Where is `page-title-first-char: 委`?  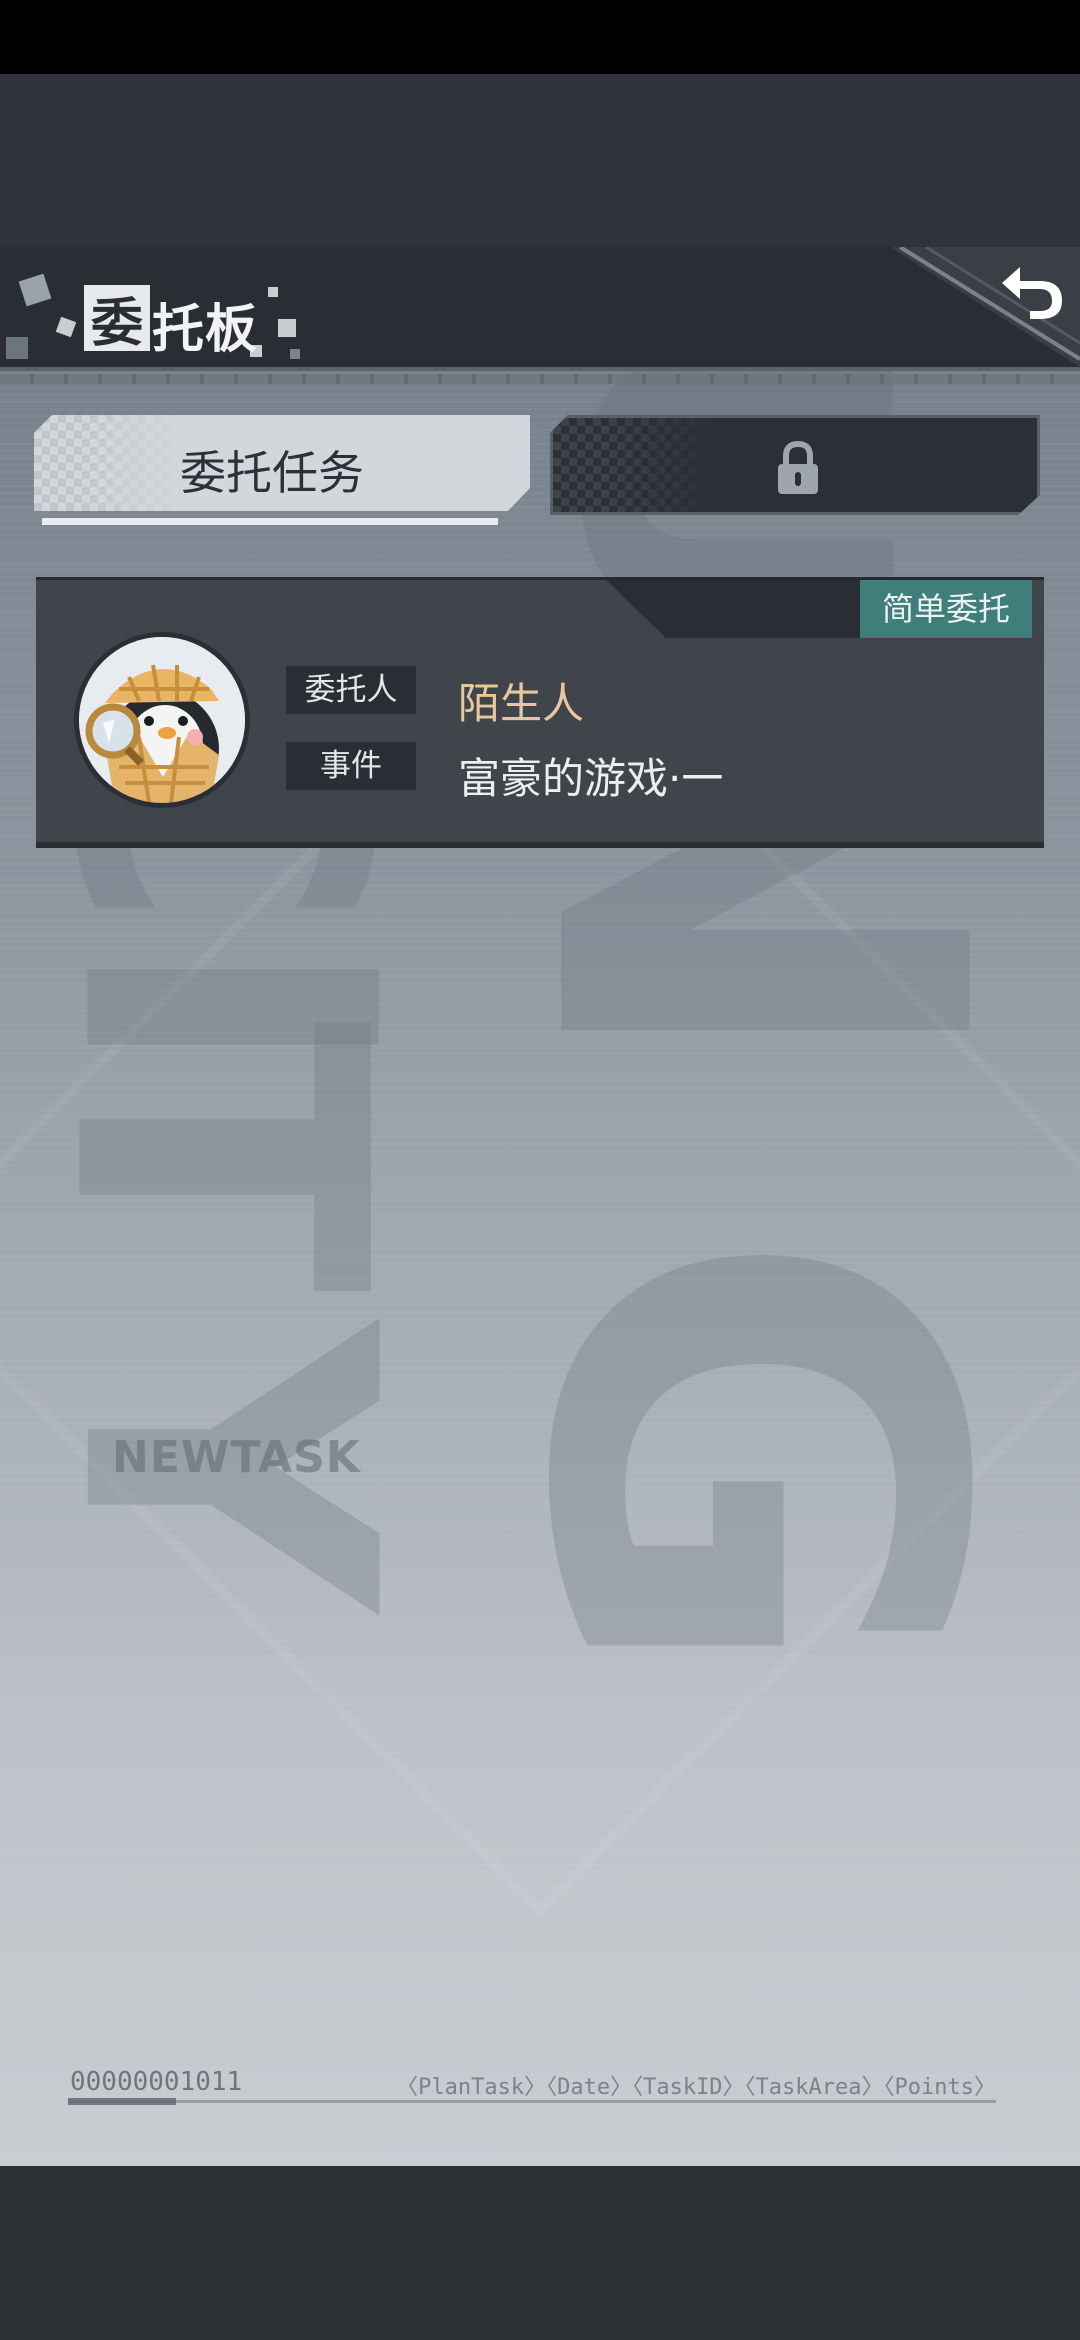 page-title-first-char: 委 is located at coordinates (116, 323).